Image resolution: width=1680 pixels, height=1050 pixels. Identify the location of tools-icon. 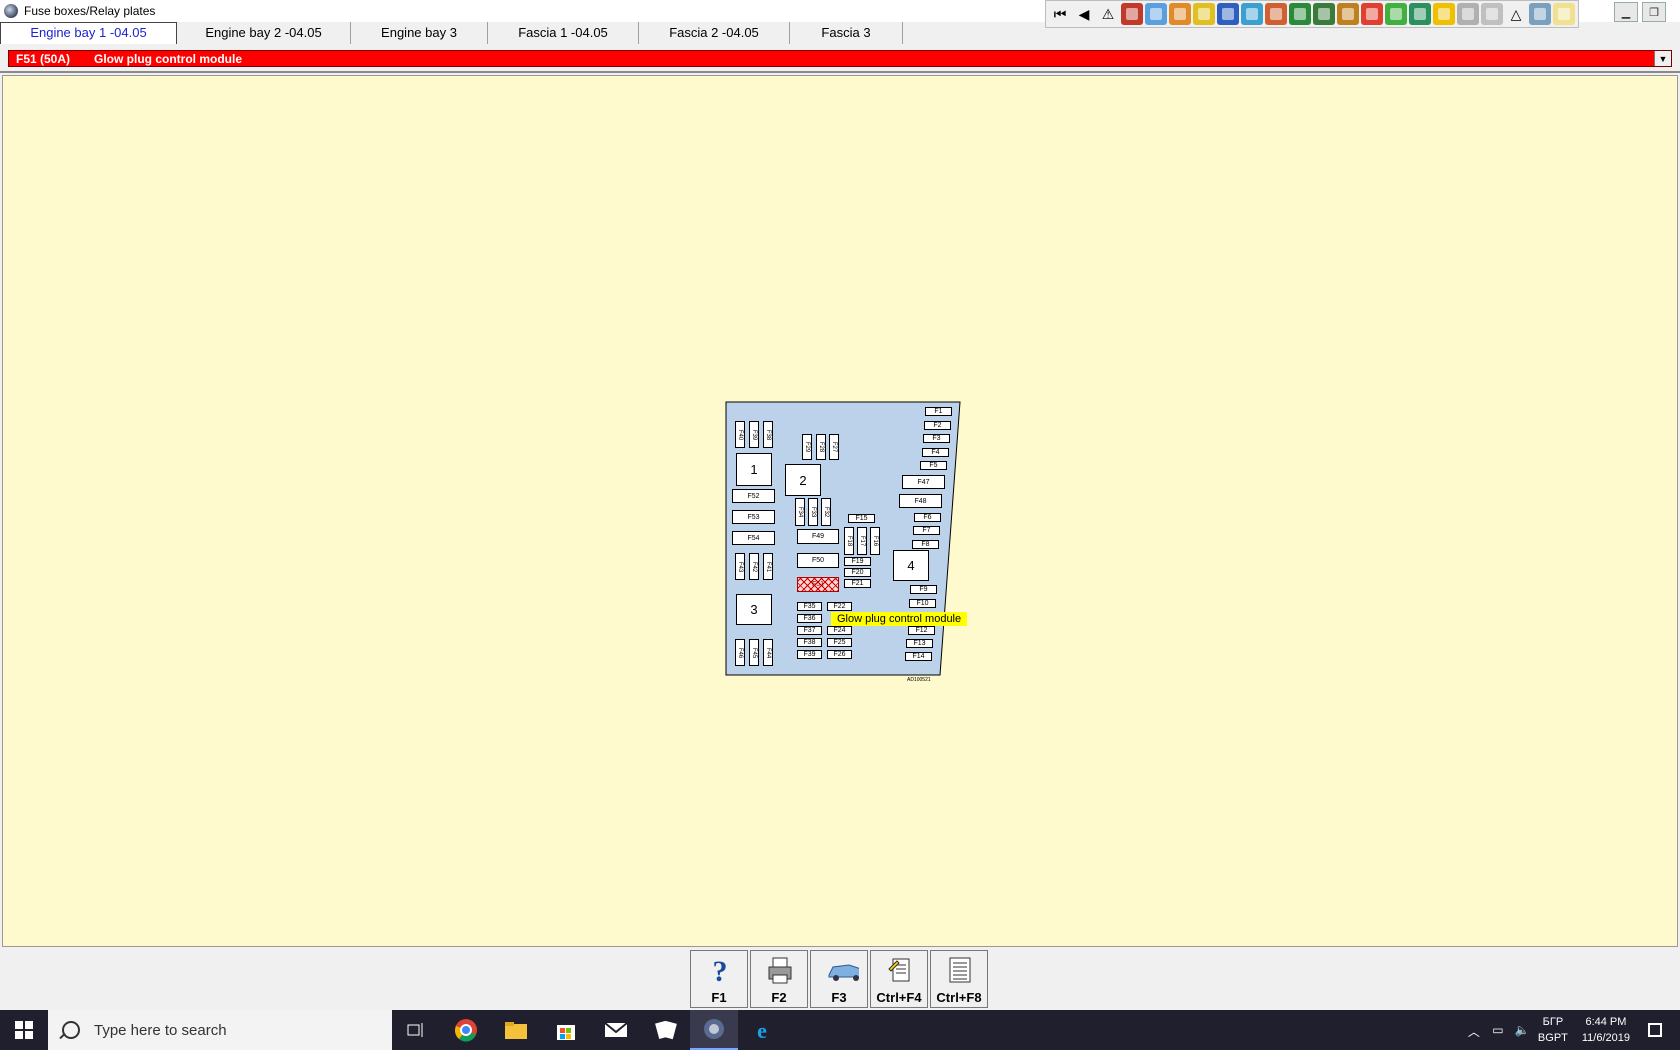
(1204, 14).